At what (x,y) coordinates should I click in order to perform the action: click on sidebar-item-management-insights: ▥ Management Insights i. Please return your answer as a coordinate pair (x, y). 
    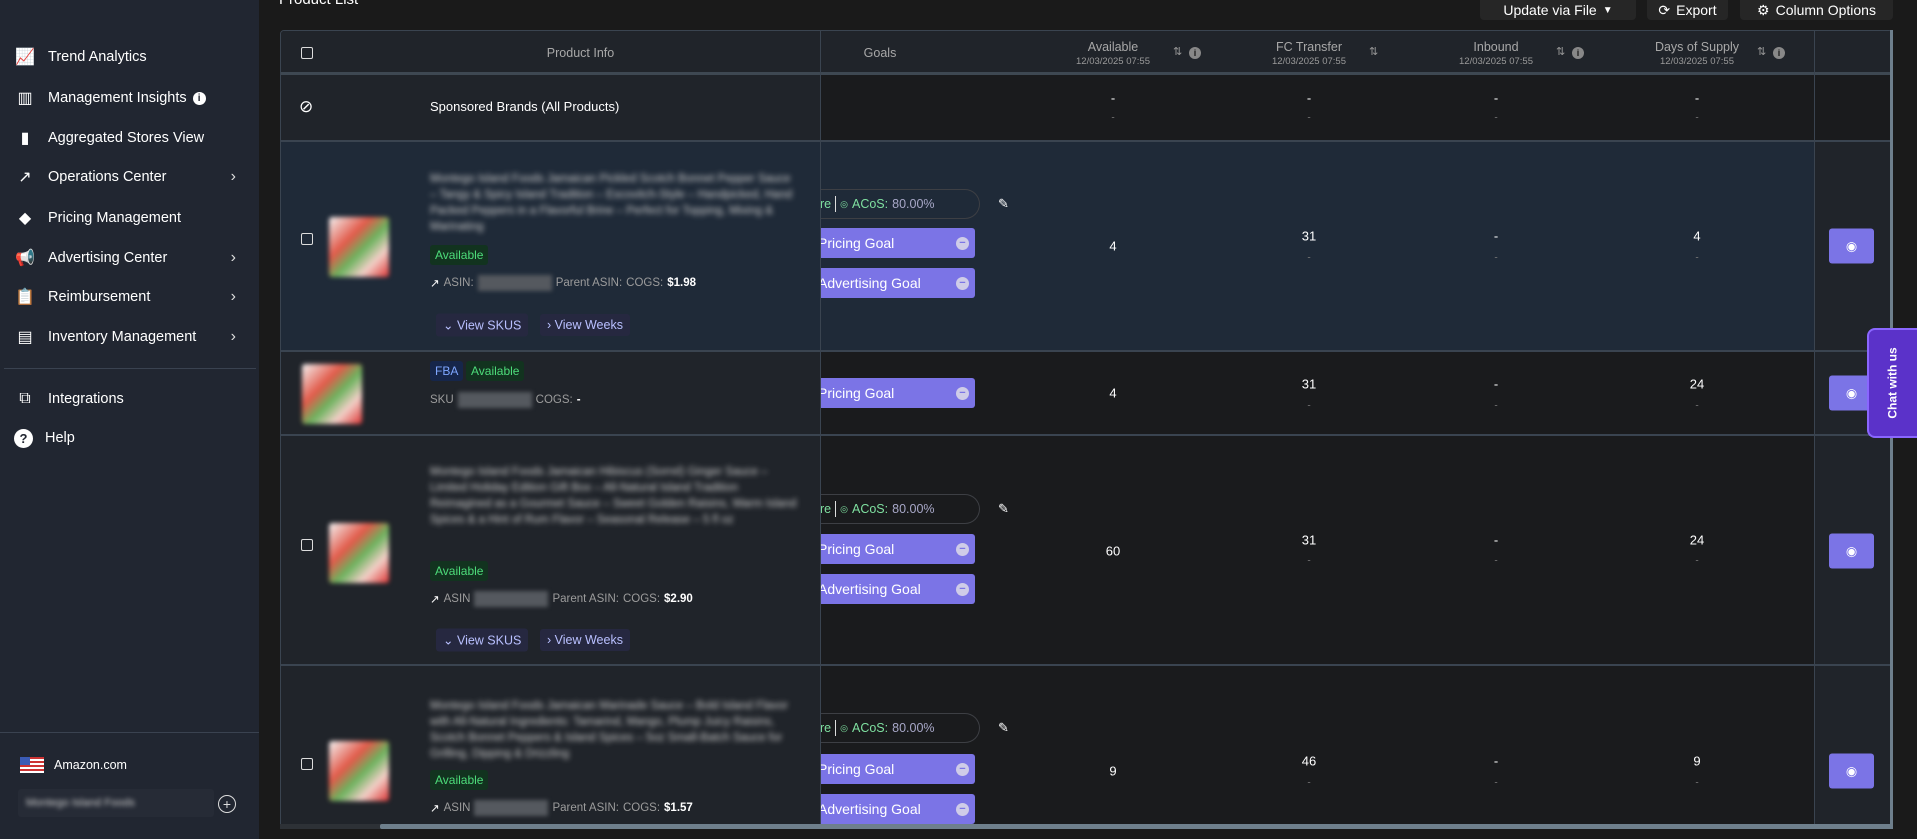
    Looking at the image, I should click on (129, 98).